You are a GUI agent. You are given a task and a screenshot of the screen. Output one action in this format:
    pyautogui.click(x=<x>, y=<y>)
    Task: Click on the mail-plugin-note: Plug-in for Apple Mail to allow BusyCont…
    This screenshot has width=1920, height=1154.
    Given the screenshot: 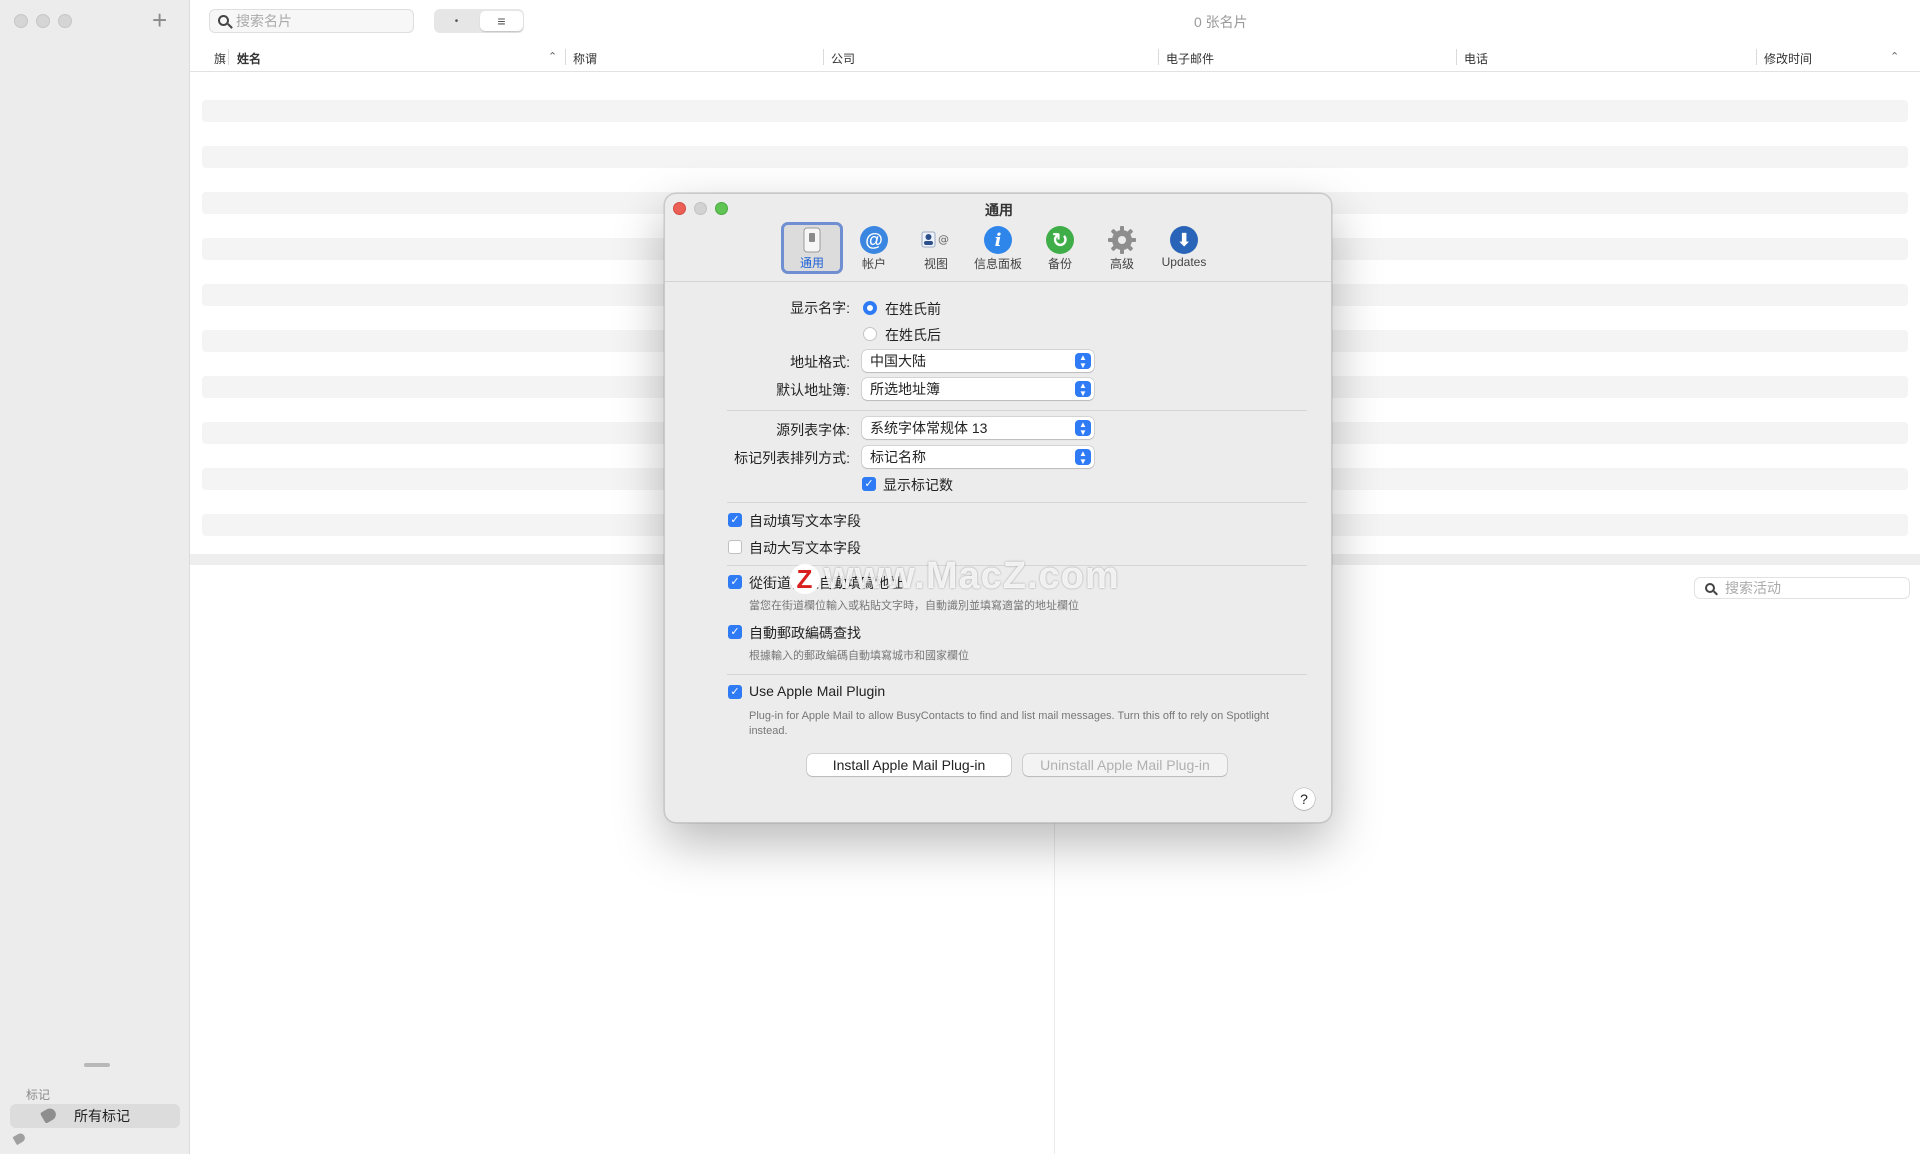 What is the action you would take?
    pyautogui.click(x=1009, y=723)
    